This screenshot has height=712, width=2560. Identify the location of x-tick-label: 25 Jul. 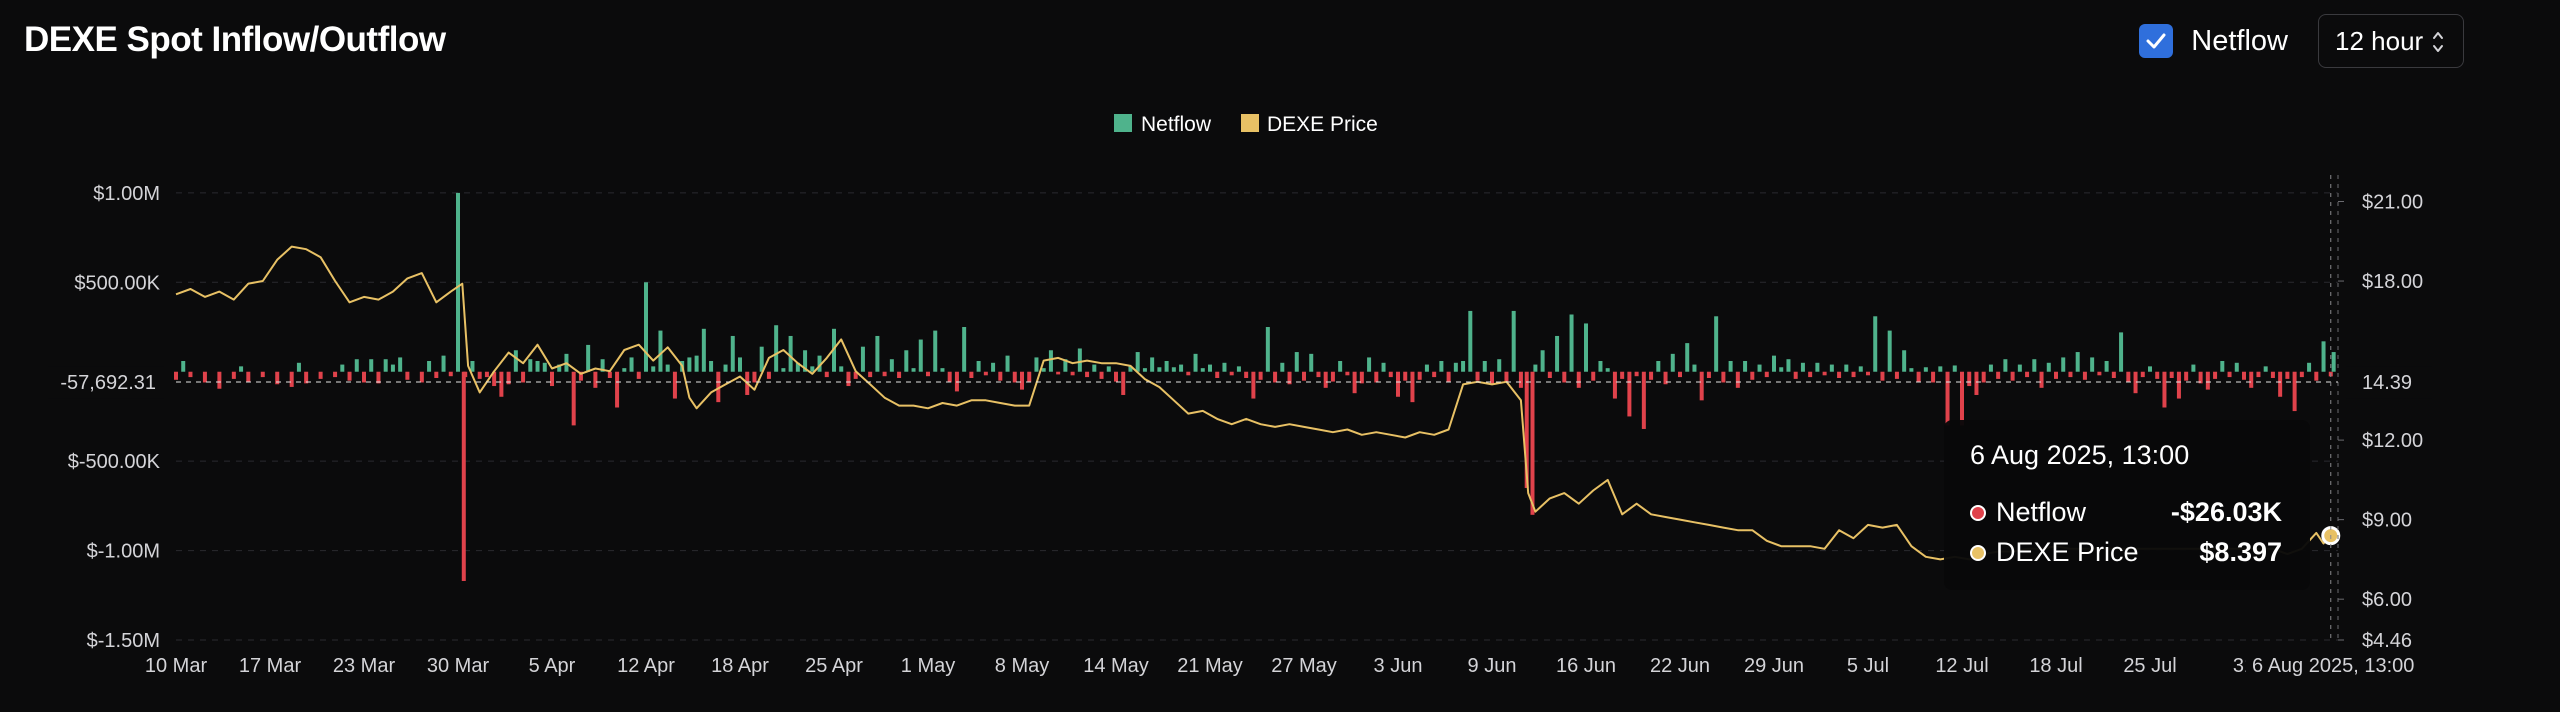
(2149, 666).